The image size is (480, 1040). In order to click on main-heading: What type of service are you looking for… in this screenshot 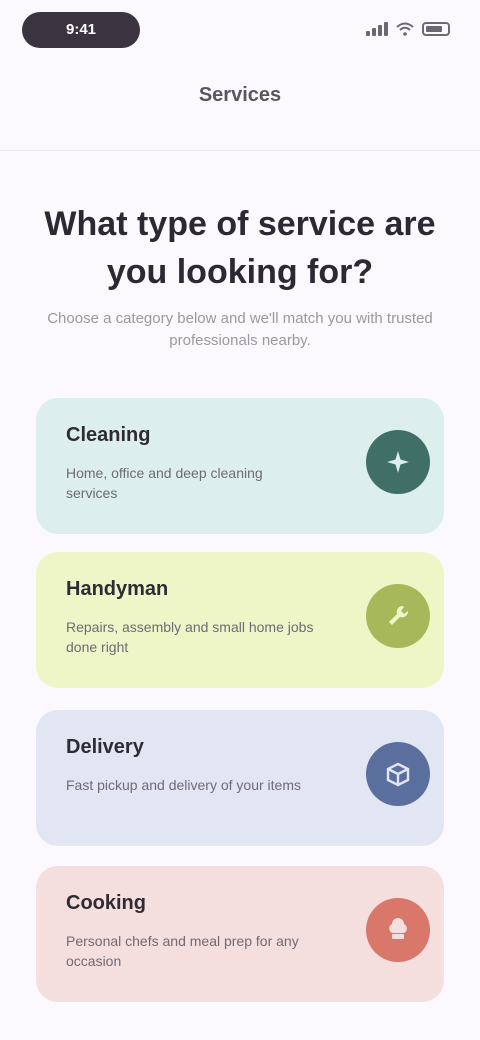, I will do `click(240, 248)`.